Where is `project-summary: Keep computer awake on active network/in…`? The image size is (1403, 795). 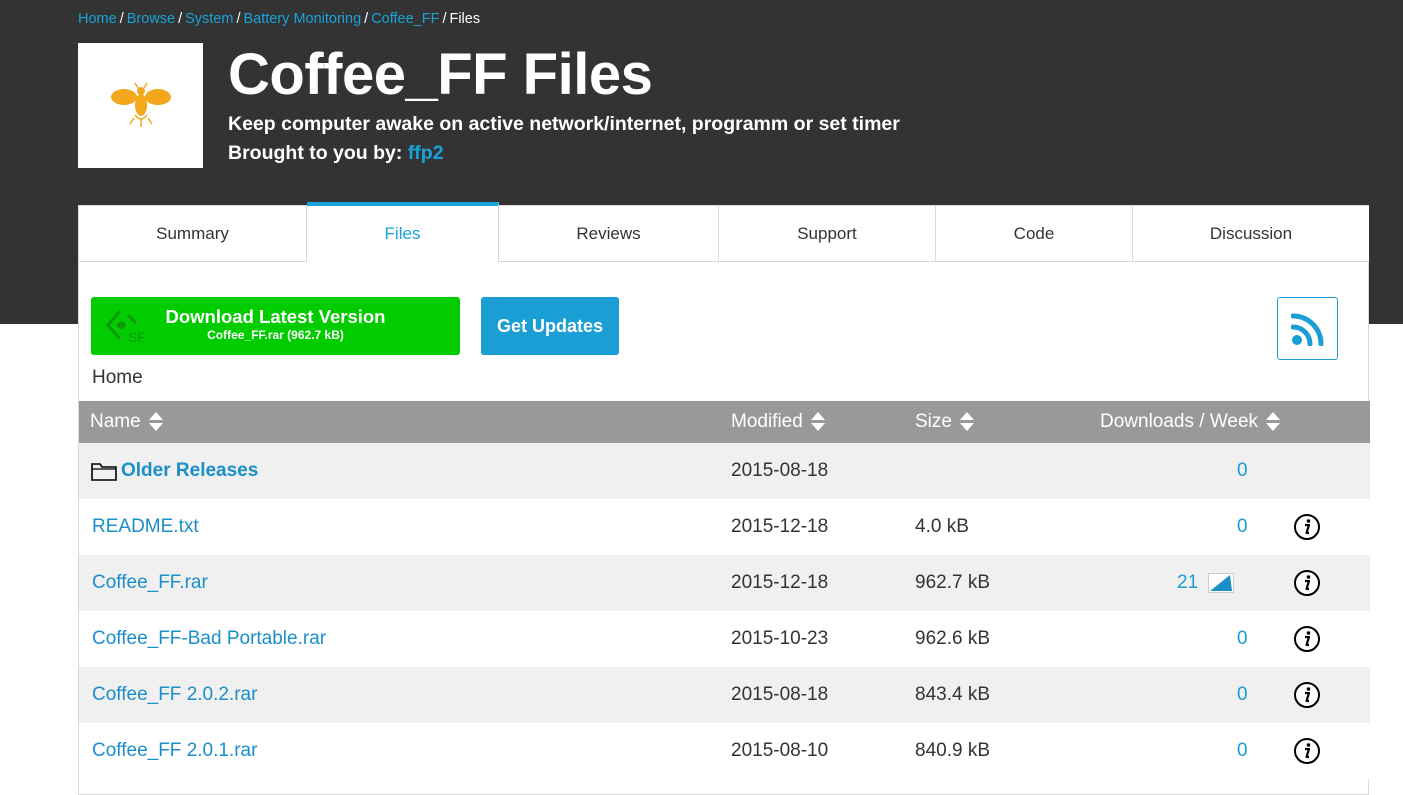 project-summary: Keep computer awake on active network/in… is located at coordinates (564, 124).